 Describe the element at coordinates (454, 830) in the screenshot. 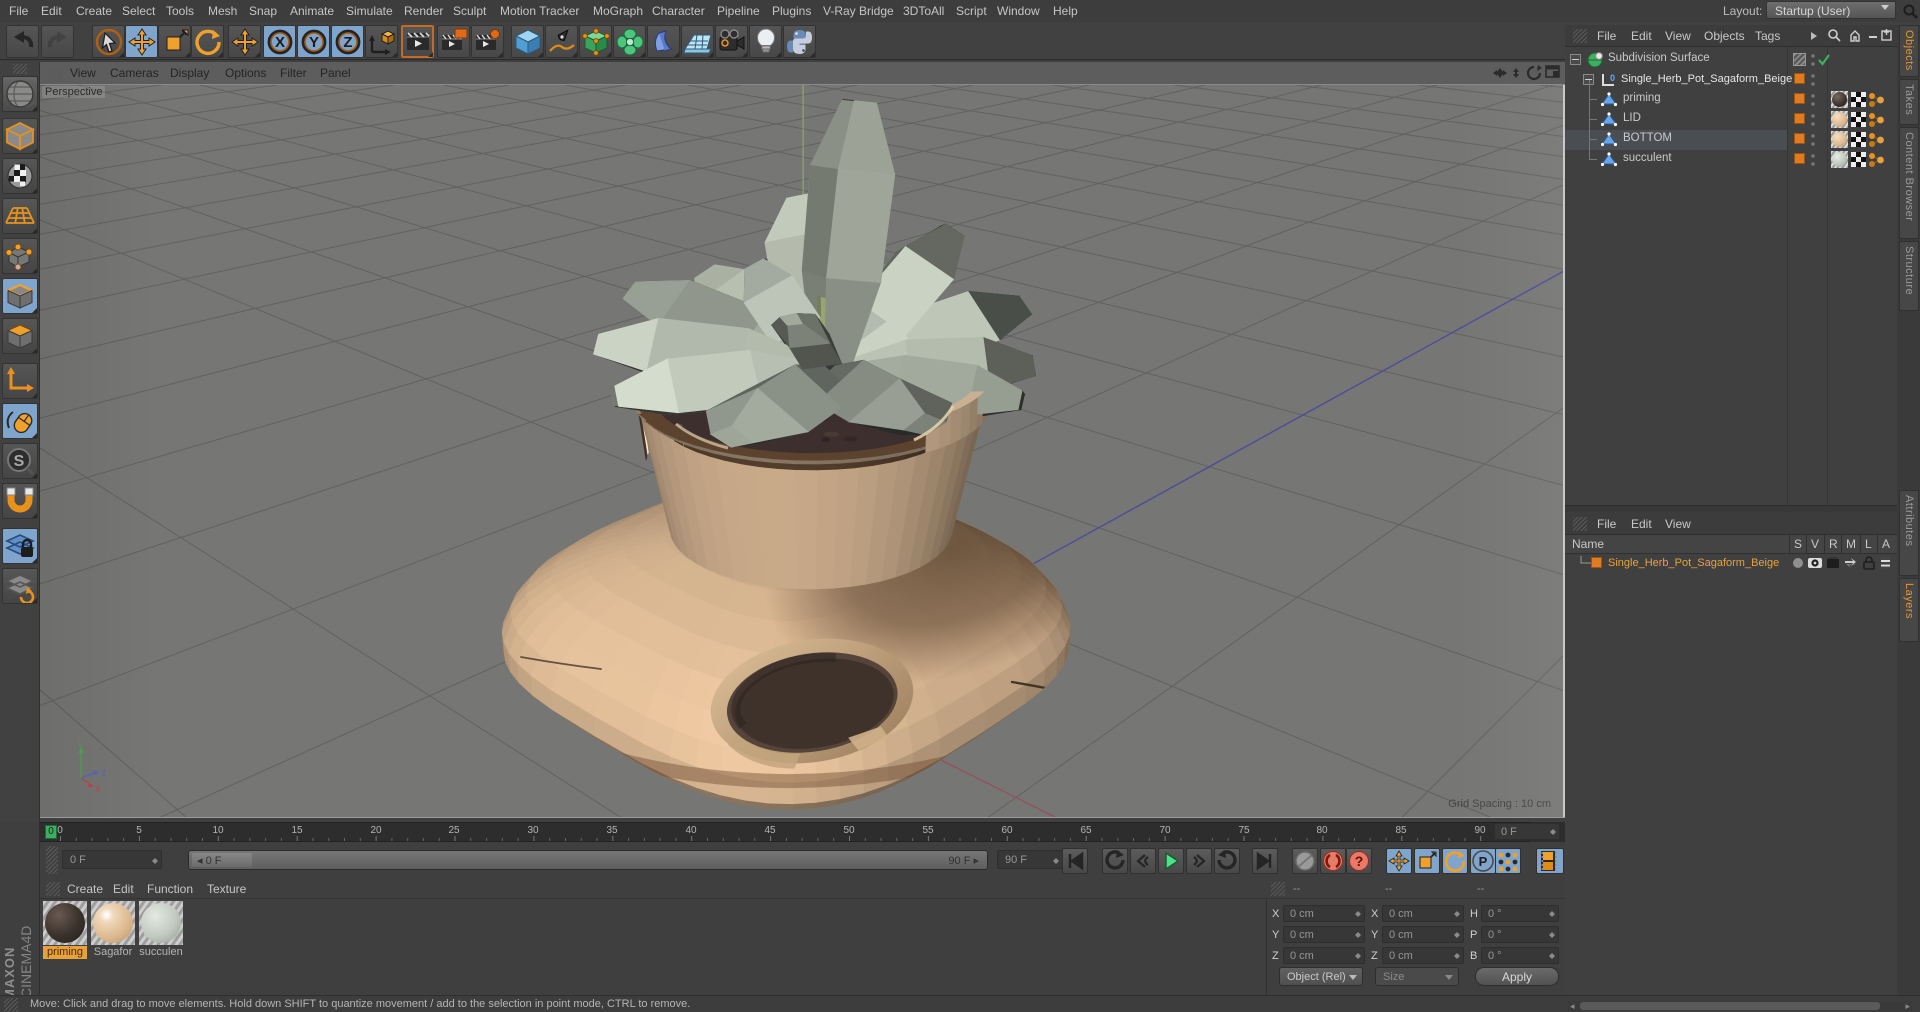

I see `svg-text: 25` at that location.